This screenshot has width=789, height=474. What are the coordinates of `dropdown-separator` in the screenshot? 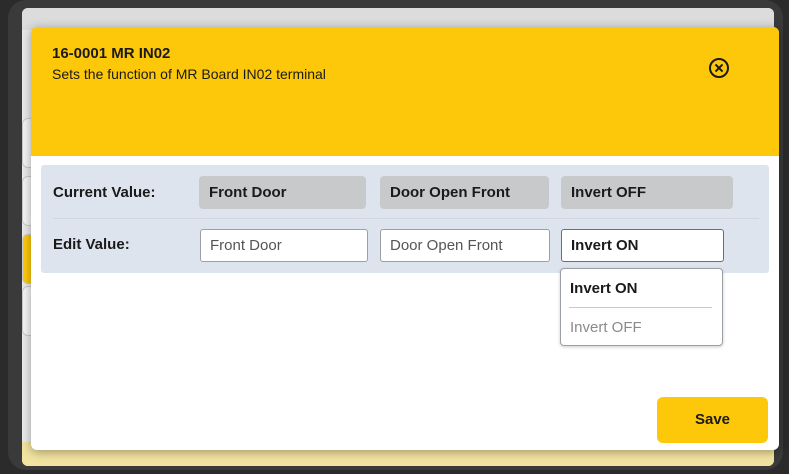 It's located at (640, 307).